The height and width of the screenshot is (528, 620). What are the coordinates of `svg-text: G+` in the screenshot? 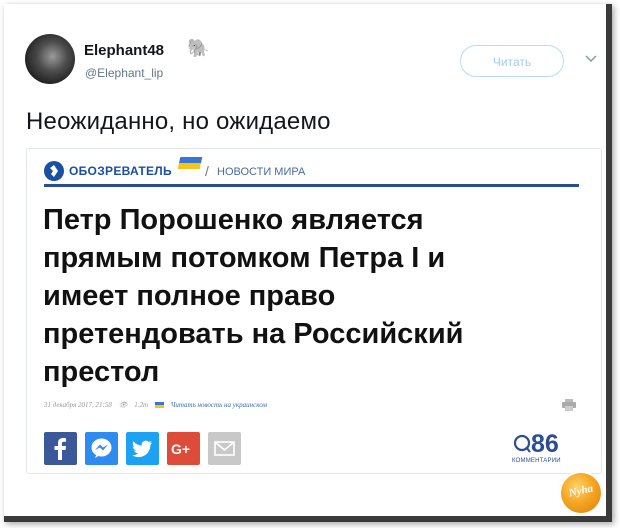 It's located at (180, 449).